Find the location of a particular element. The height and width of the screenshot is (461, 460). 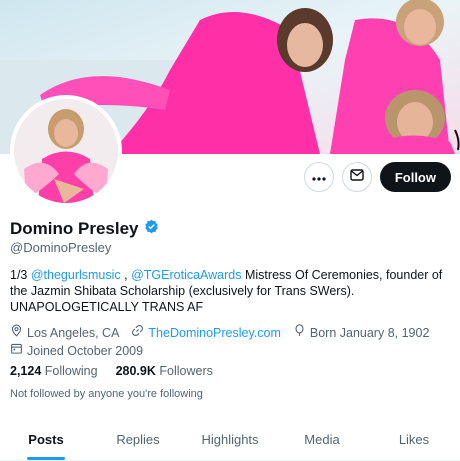

tab-highlights: Highlights is located at coordinates (230, 439).